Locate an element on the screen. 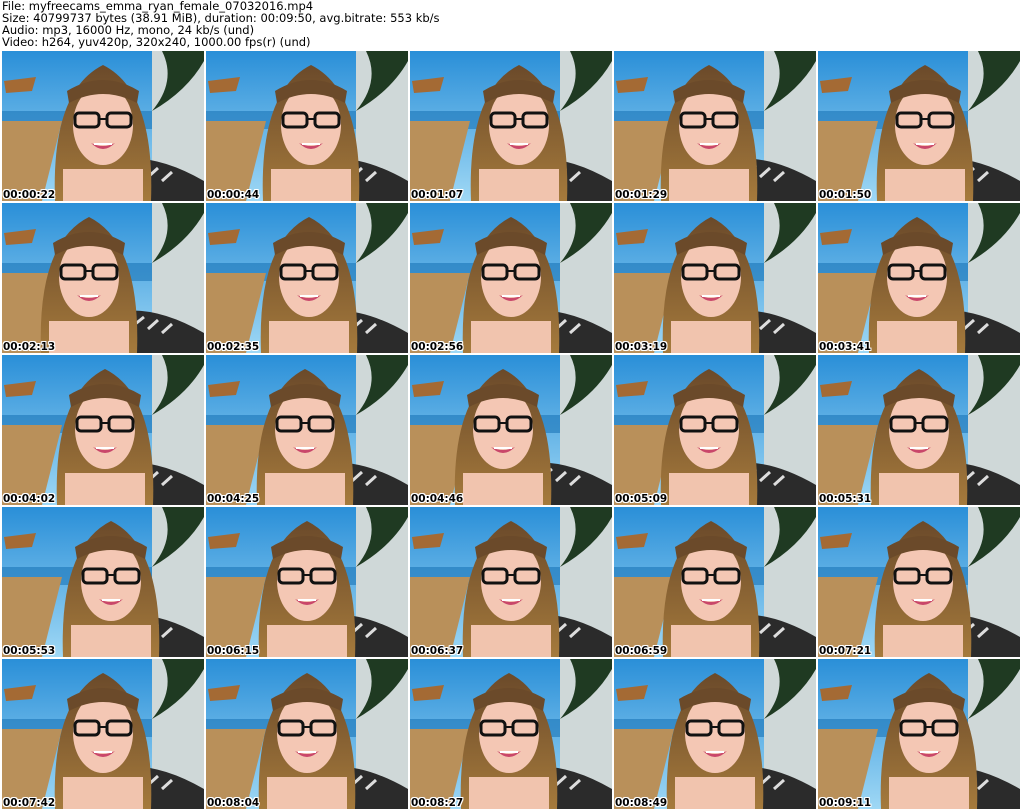  thumbnail-timestamp: 00:08:49 is located at coordinates (641, 803).